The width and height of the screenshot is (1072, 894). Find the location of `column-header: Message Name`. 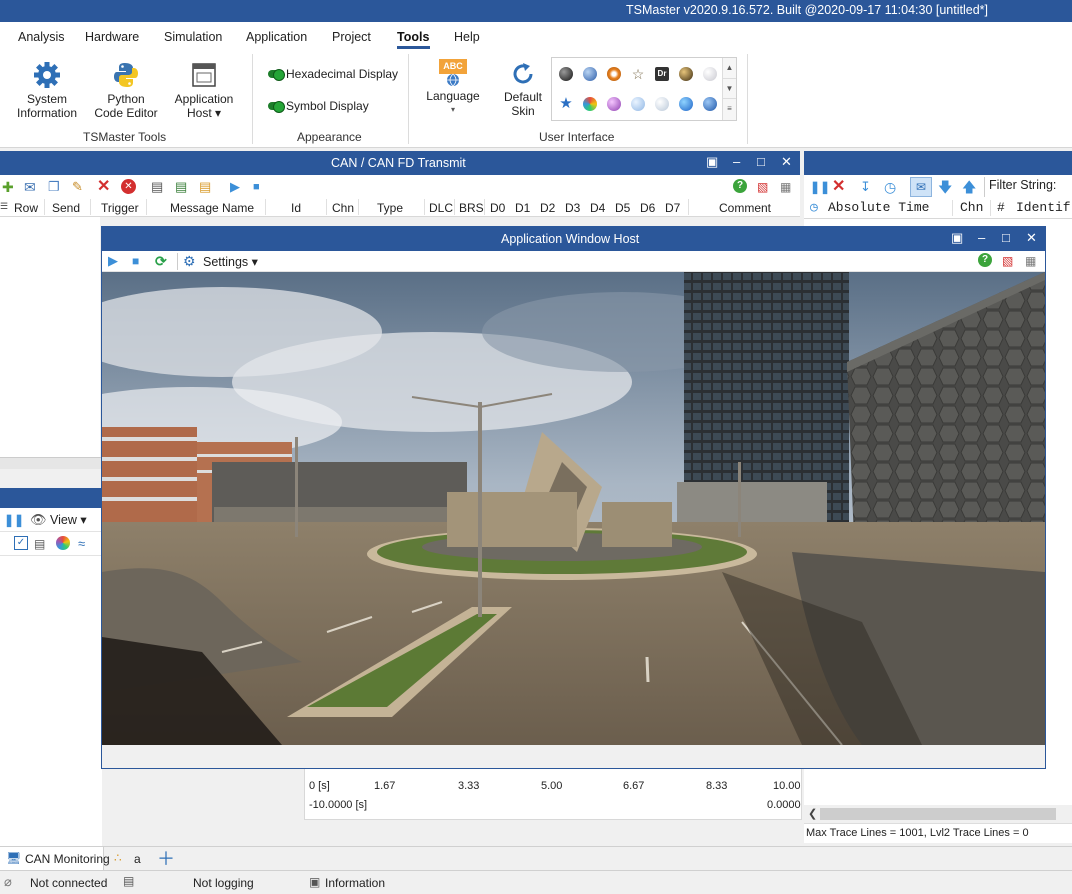

column-header: Message Name is located at coordinates (212, 208).